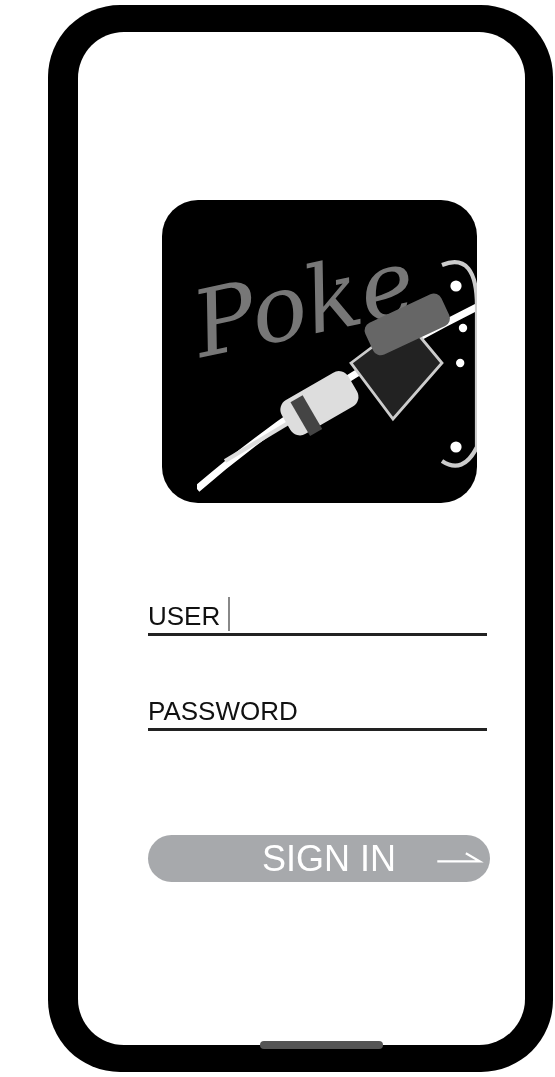 The width and height of the screenshot is (555, 1077). Describe the element at coordinates (317, 614) in the screenshot. I see `input-field: USER` at that location.